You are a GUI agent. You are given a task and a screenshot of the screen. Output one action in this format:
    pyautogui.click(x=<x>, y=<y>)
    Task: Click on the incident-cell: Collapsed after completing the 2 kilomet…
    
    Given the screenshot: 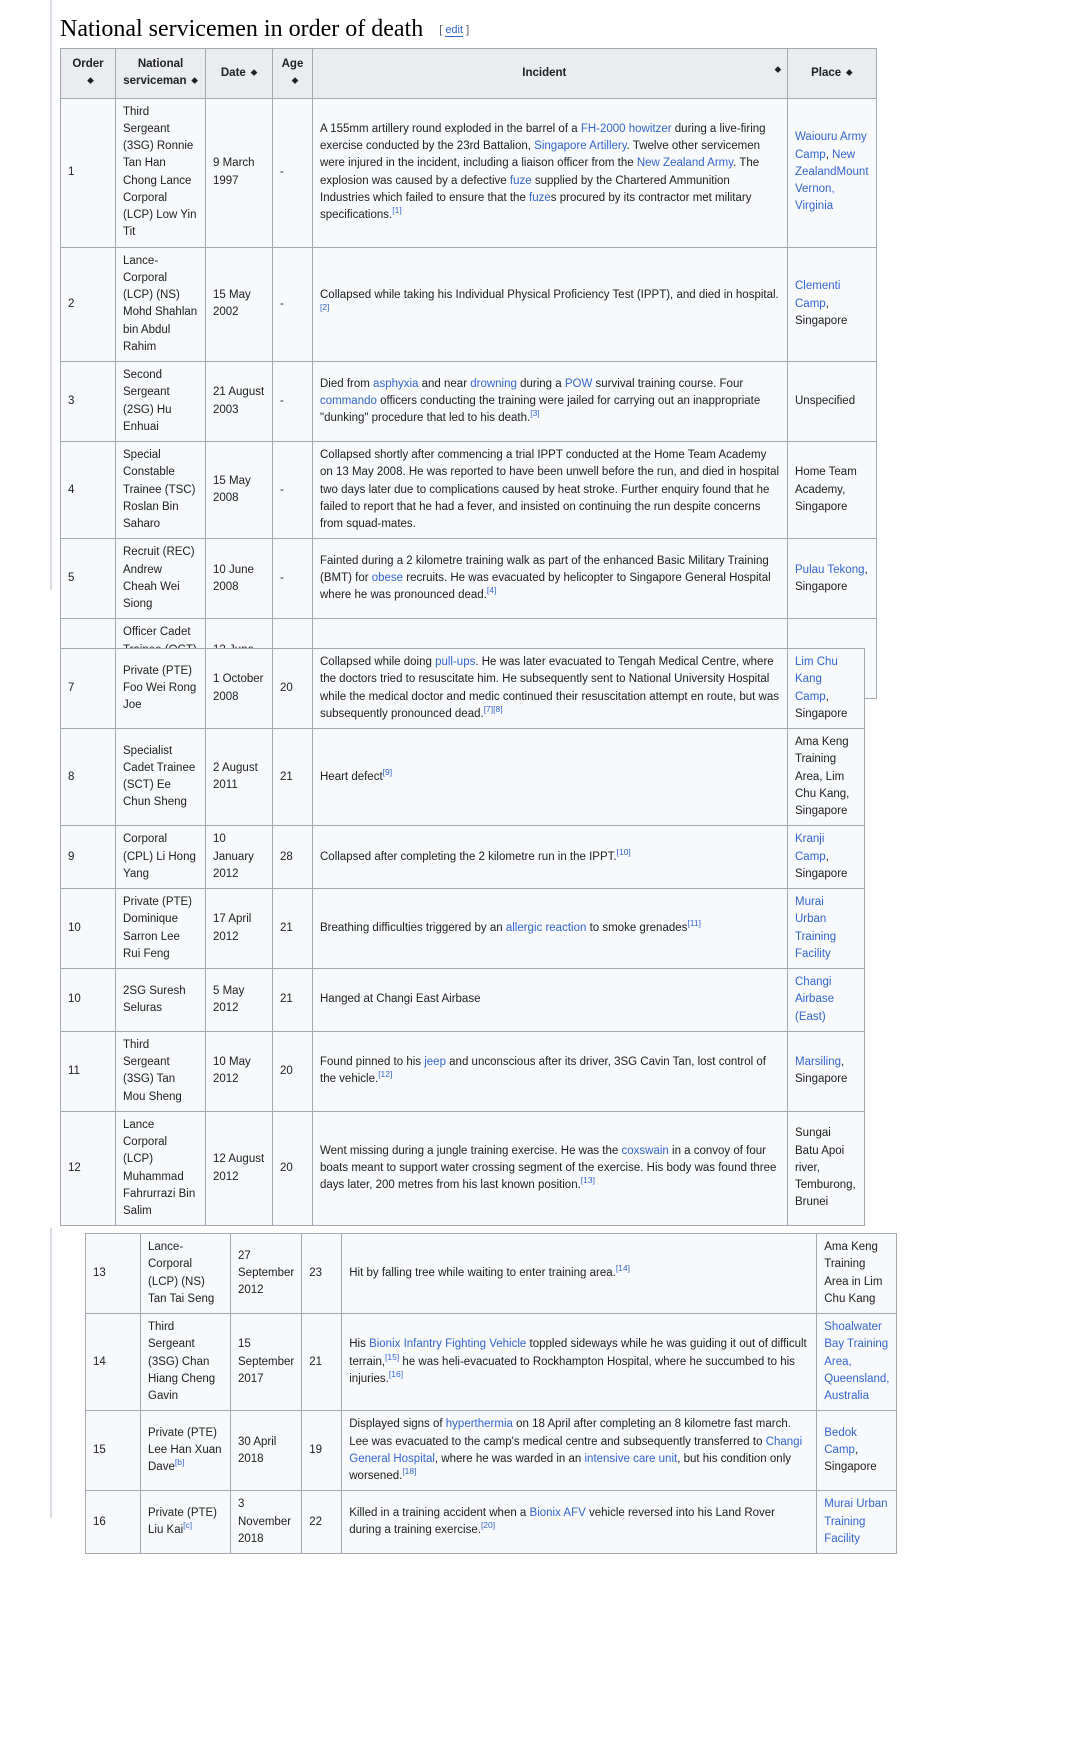 What is the action you would take?
    pyautogui.click(x=550, y=857)
    